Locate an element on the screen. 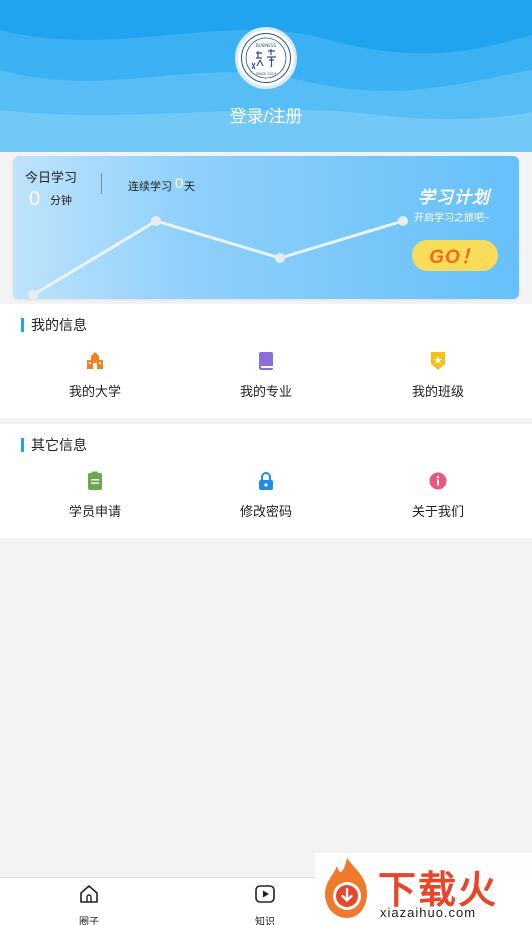  logo-seal: BUSINESS SINCE 2019 is located at coordinates (266, 58).